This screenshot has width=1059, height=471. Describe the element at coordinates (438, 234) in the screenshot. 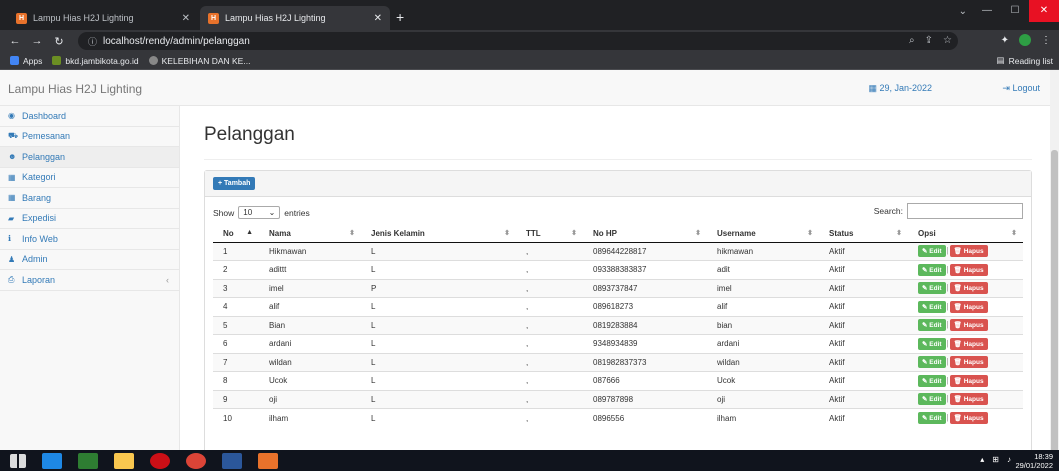

I see `column-header-jenis-kelamin: Jenis Kelamin ⬍` at that location.